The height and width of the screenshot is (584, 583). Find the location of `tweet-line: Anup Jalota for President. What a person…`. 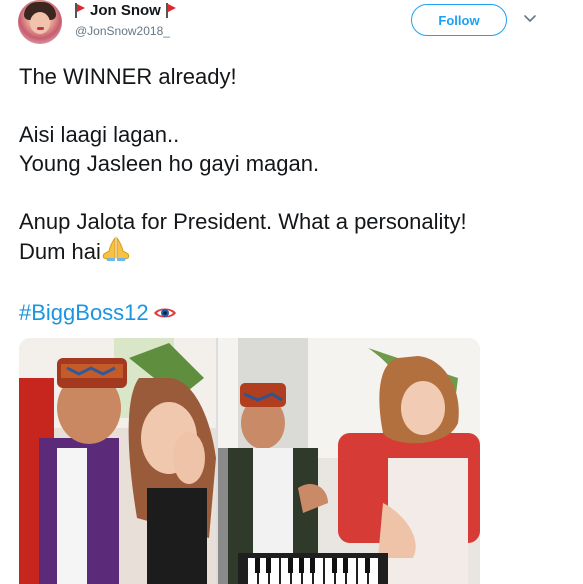

tweet-line: Anup Jalota for President. What a person… is located at coordinates (243, 221).